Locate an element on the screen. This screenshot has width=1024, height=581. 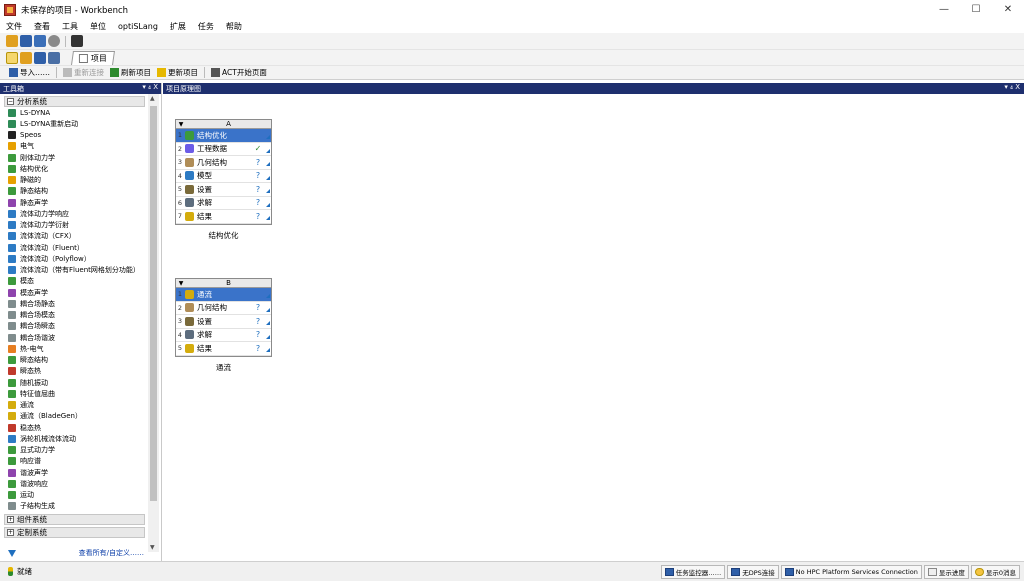
tab-project: 项目 is located at coordinates (93, 57).